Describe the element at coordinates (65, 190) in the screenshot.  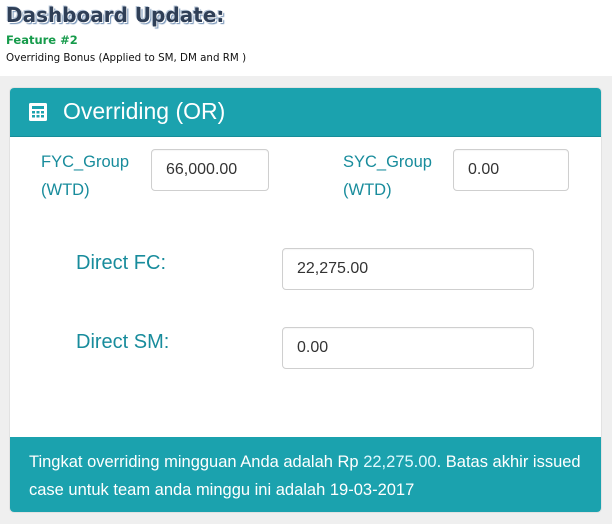
I see `fyc-group-label-line-2: (WTD)` at that location.